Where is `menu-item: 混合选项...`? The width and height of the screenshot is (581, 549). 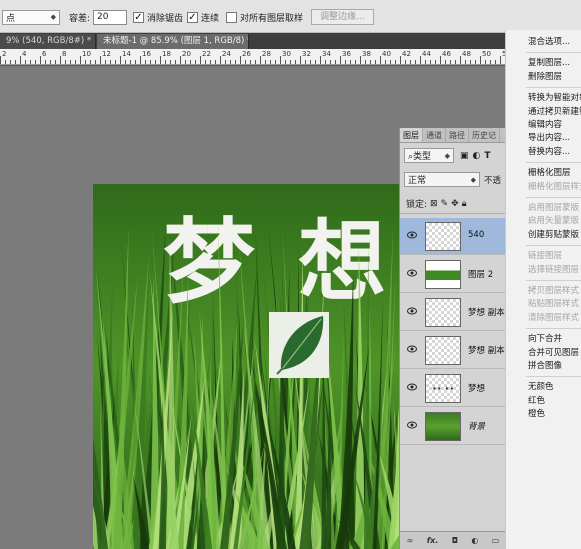 menu-item: 混合选项... is located at coordinates (543, 42).